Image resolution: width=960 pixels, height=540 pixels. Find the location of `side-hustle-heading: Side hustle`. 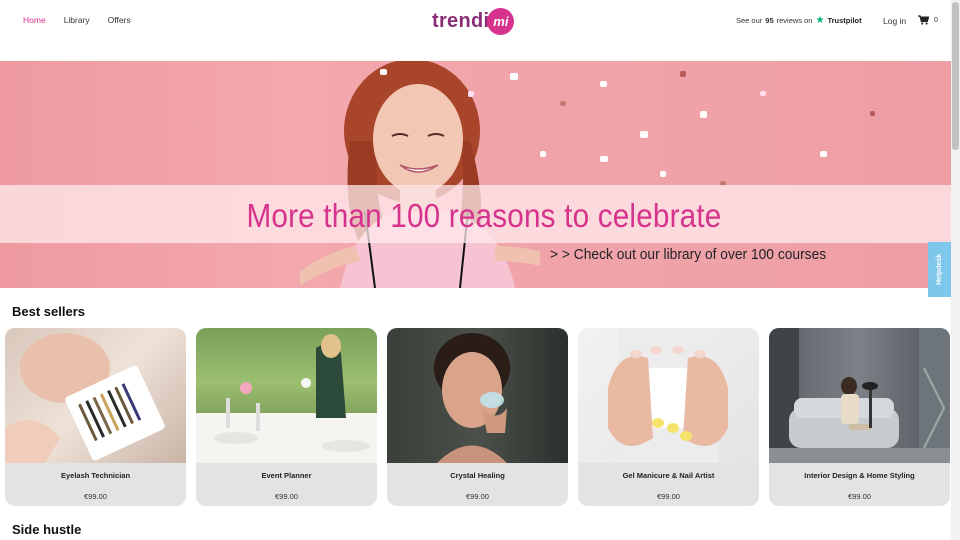

side-hustle-heading: Side hustle is located at coordinates (47, 529).